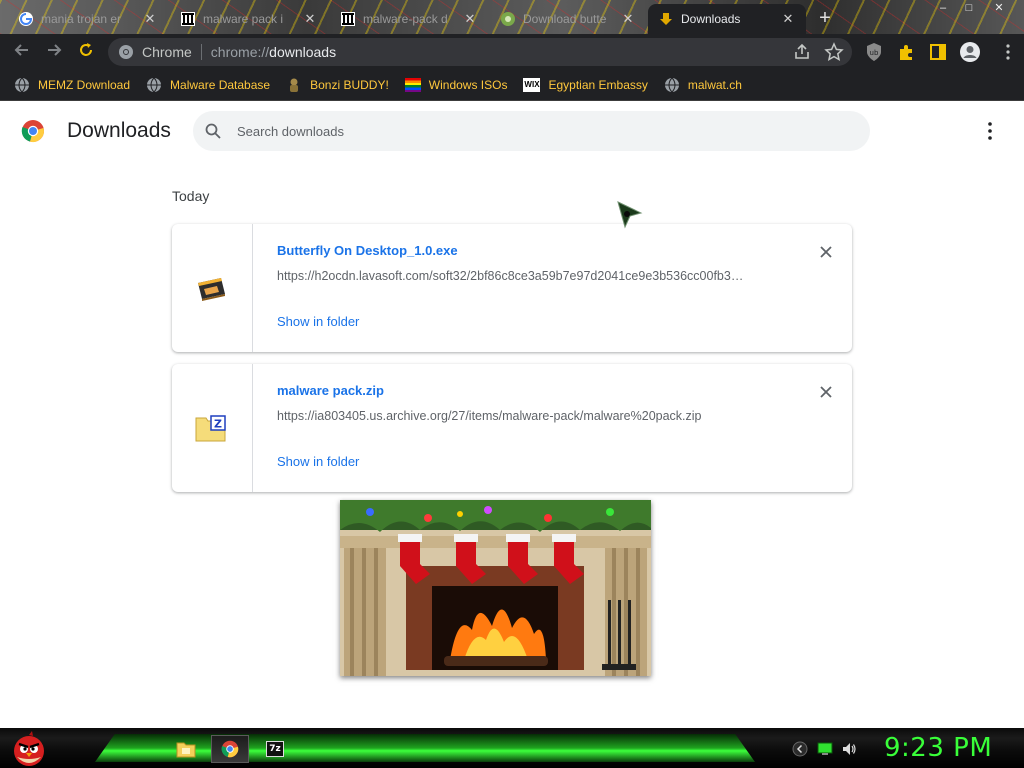 This screenshot has width=1024, height=768. Describe the element at coordinates (999, 8) in the screenshot. I see `close-window-button: ✕` at that location.